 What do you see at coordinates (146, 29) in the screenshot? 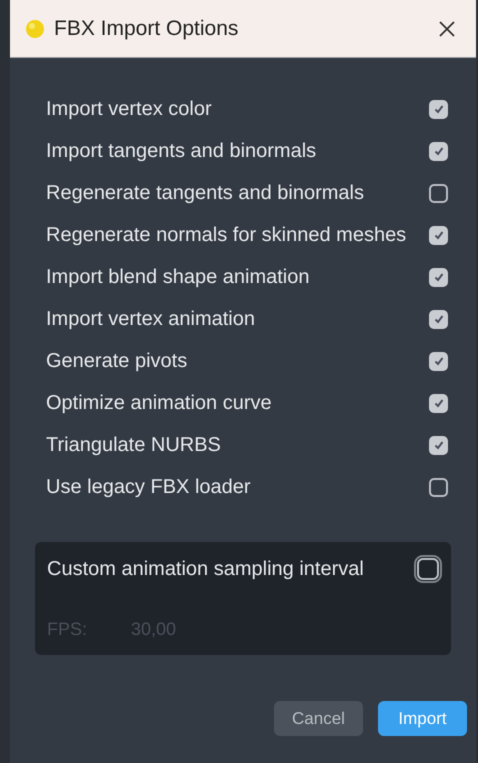
I see `window-title: FBX Import Options` at bounding box center [146, 29].